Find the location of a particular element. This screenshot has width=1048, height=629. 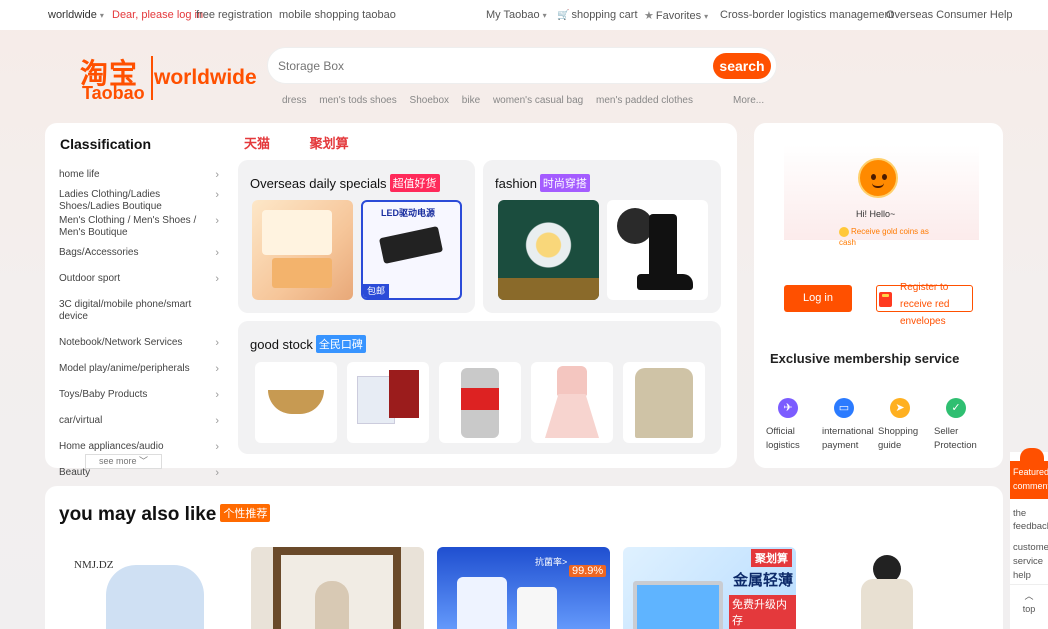

hot-search-link: men's padded clothes is located at coordinates (644, 100).